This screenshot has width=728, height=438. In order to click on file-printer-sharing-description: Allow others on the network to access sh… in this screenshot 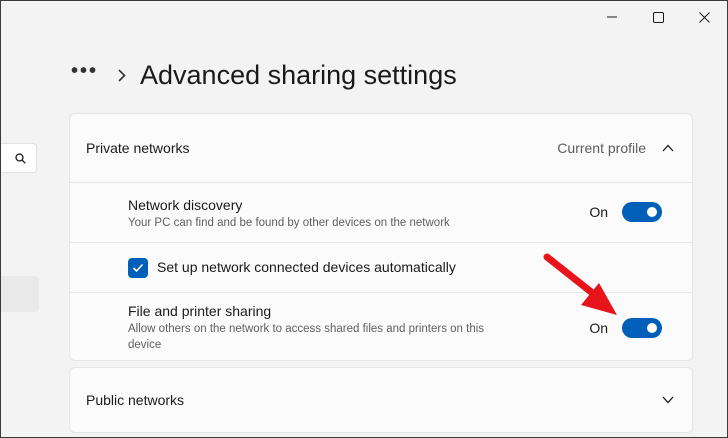, I will do `click(306, 337)`.